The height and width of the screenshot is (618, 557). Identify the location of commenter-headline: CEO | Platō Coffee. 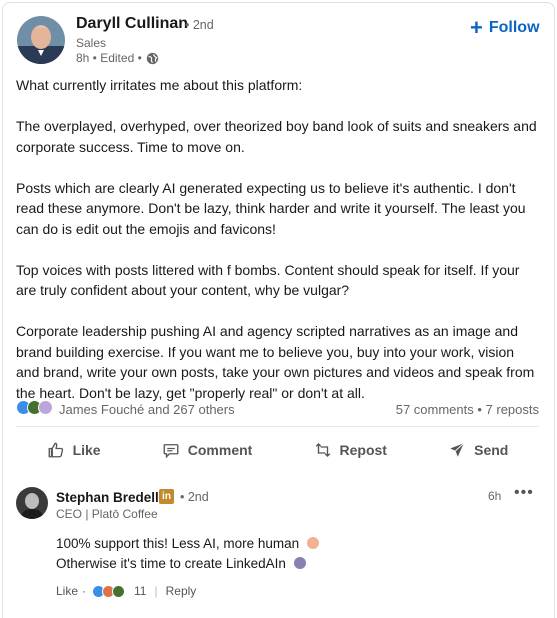
(107, 514).